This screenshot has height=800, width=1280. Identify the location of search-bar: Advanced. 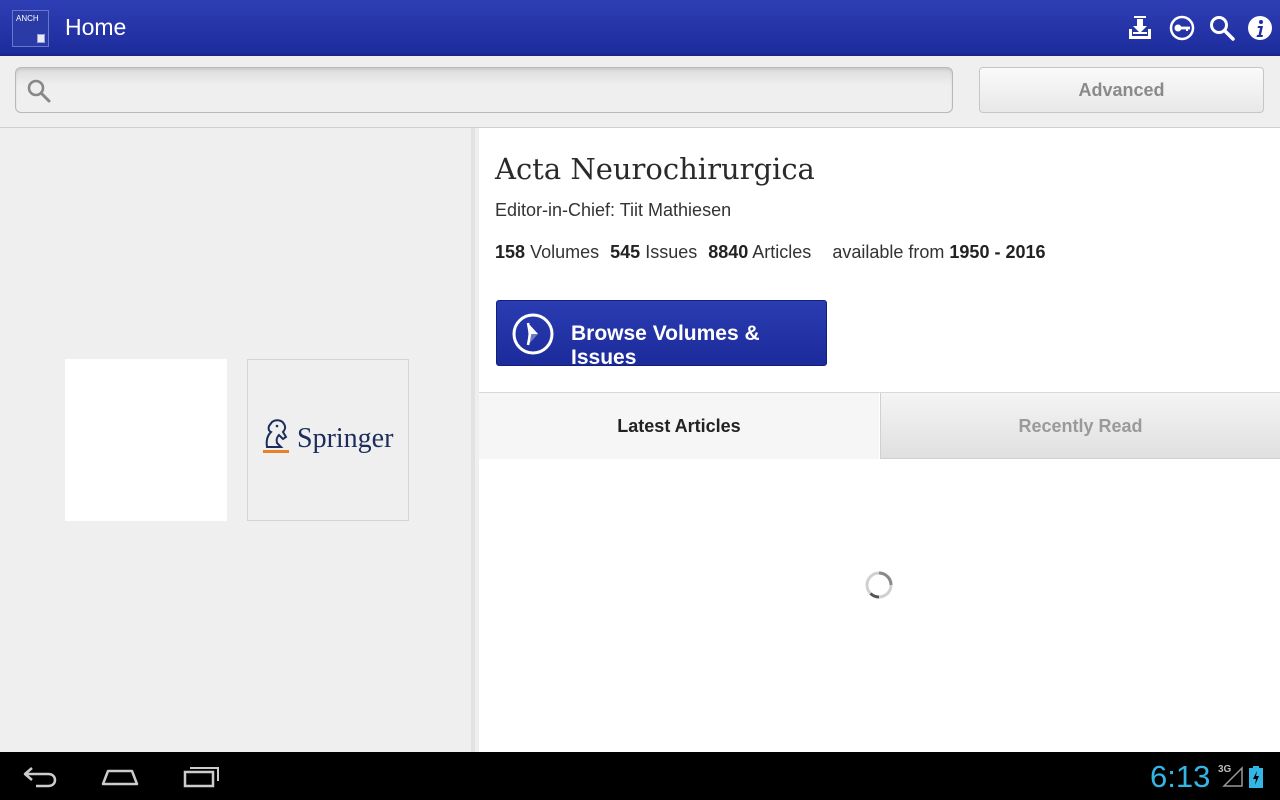
(640, 92).